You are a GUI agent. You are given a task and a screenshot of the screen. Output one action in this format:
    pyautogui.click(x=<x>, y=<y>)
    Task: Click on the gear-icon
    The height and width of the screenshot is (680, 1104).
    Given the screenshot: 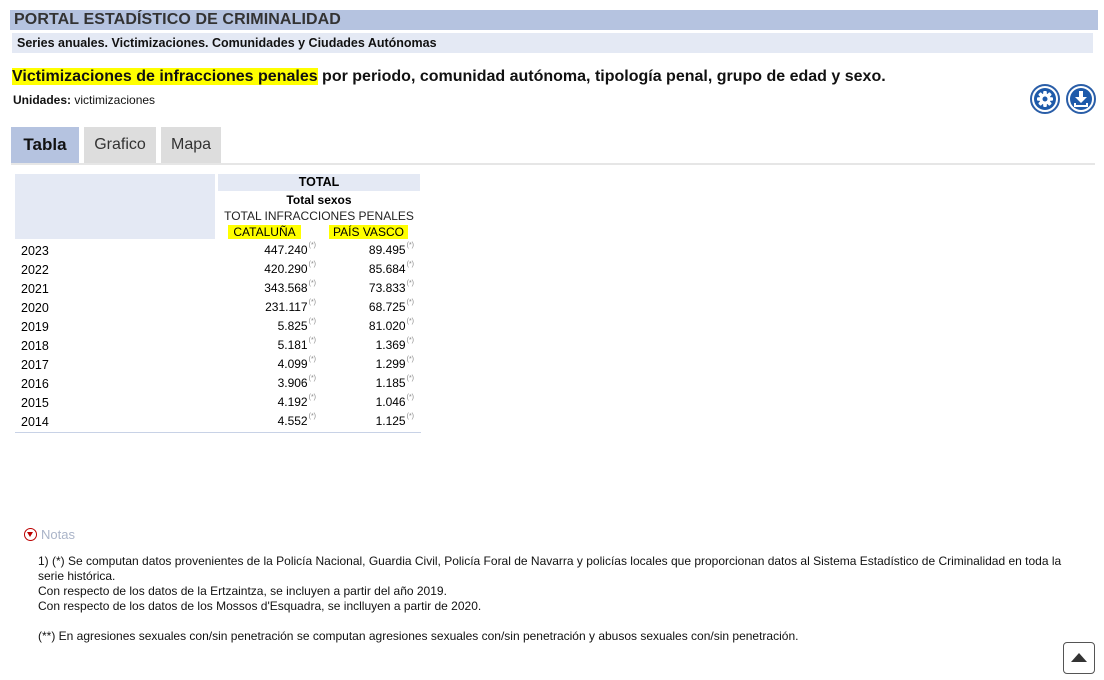 What is the action you would take?
    pyautogui.click(x=1045, y=99)
    